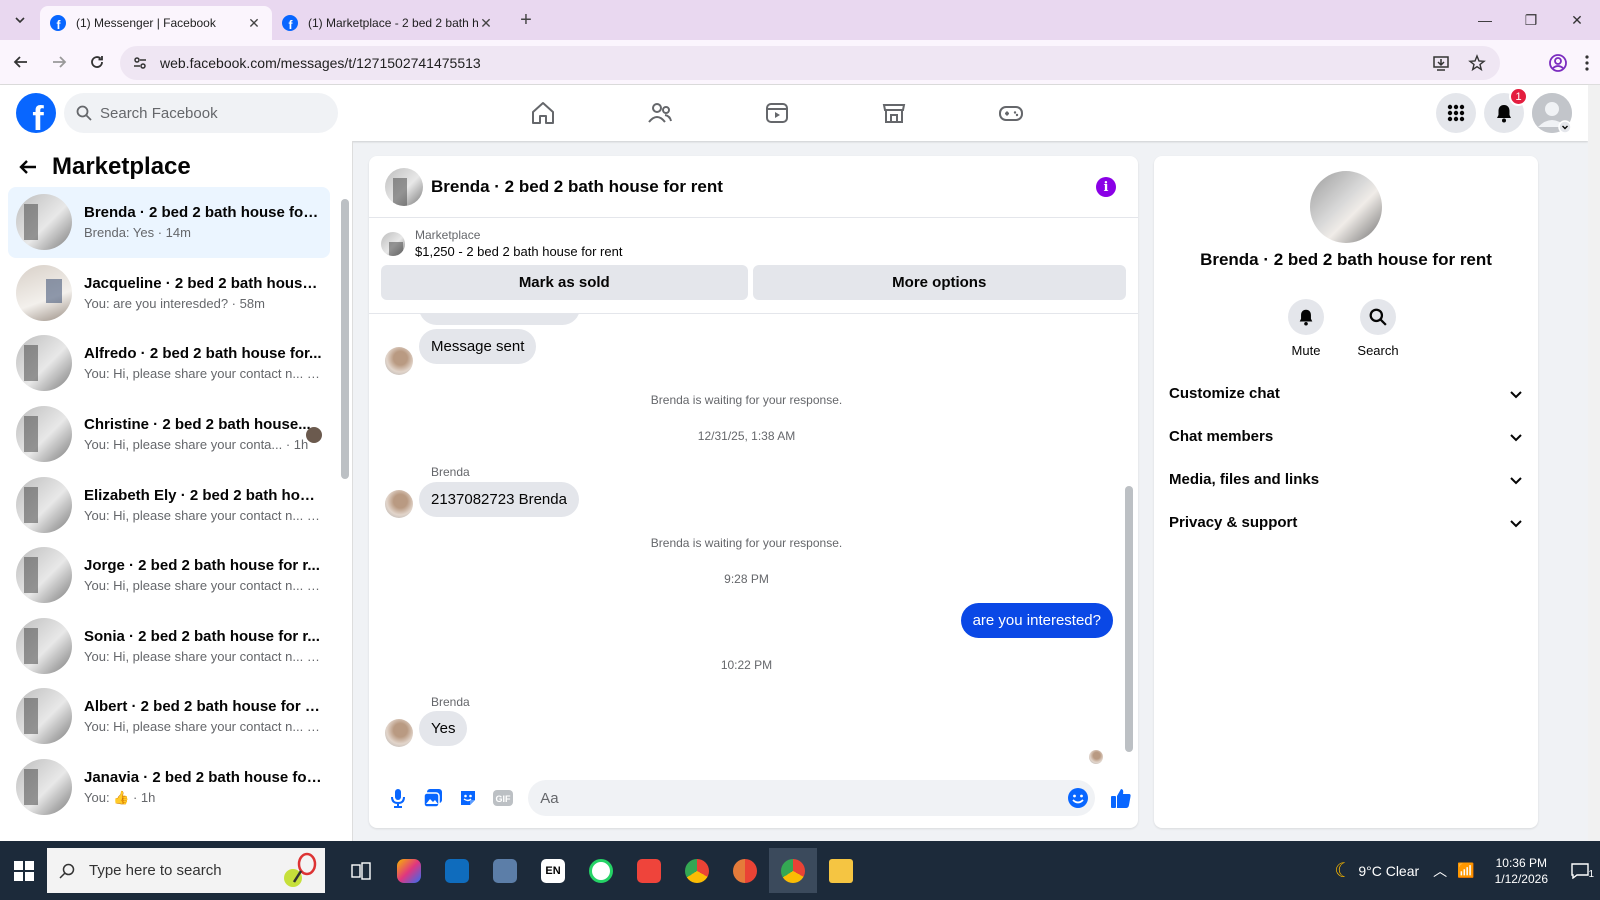 Image resolution: width=1600 pixels, height=900 pixels. What do you see at coordinates (398, 798) in the screenshot?
I see `voice-clip-icon` at bounding box center [398, 798].